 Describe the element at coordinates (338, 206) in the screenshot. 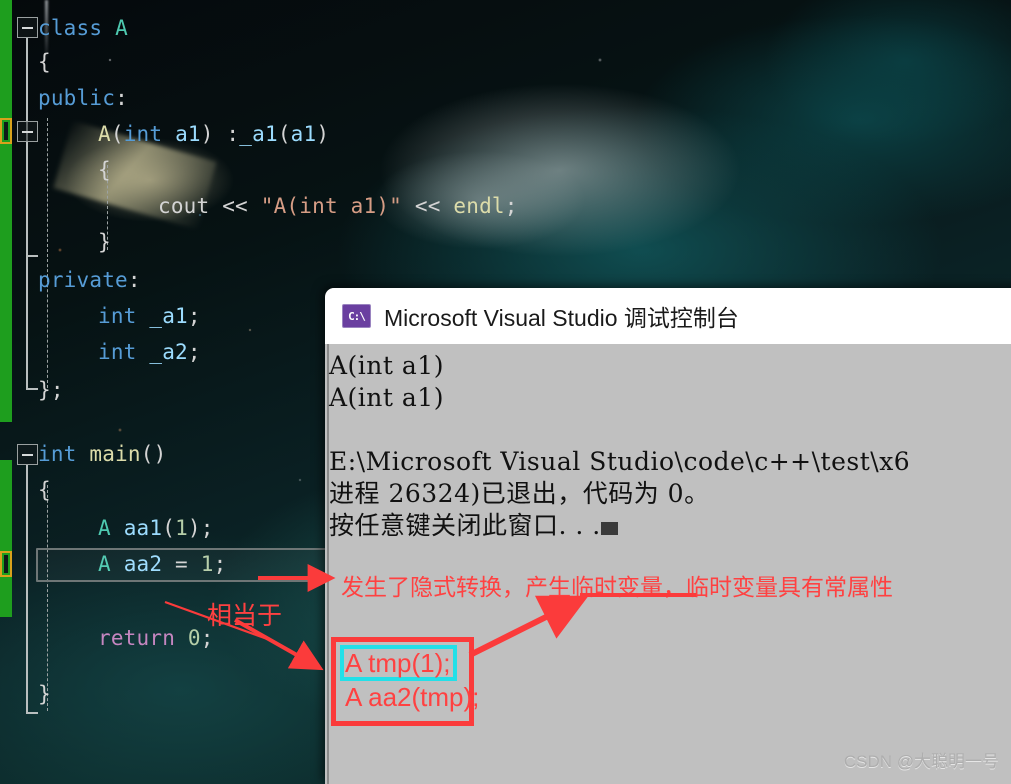

I see `code-line: cout << "A(int a1)" << endl;` at that location.